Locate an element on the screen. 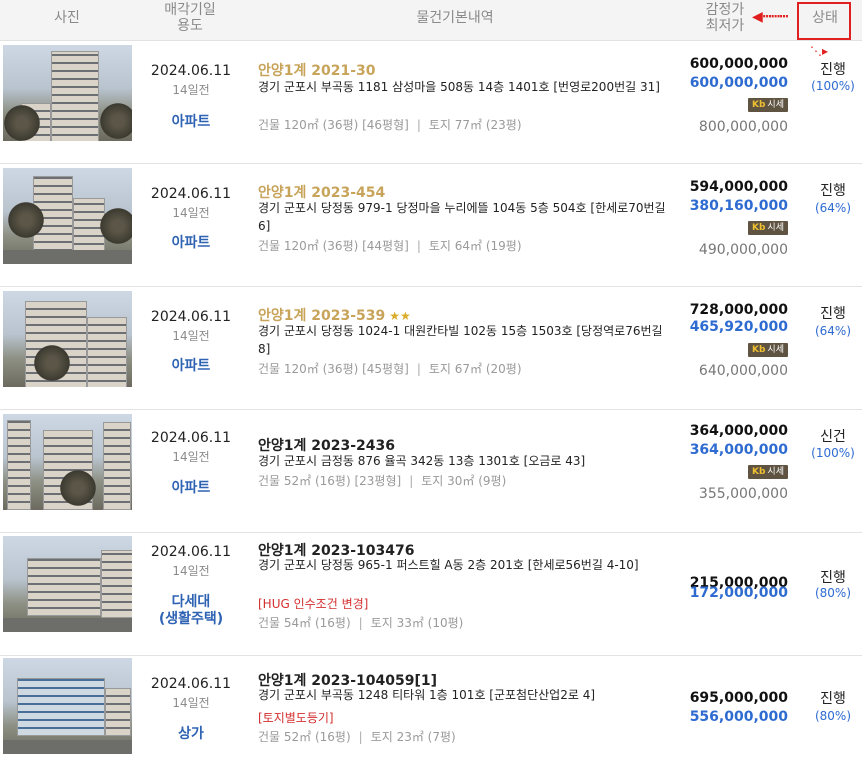 This screenshot has width=862, height=779. special-note: [HUG 인수조건 변경] is located at coordinates (313, 604).